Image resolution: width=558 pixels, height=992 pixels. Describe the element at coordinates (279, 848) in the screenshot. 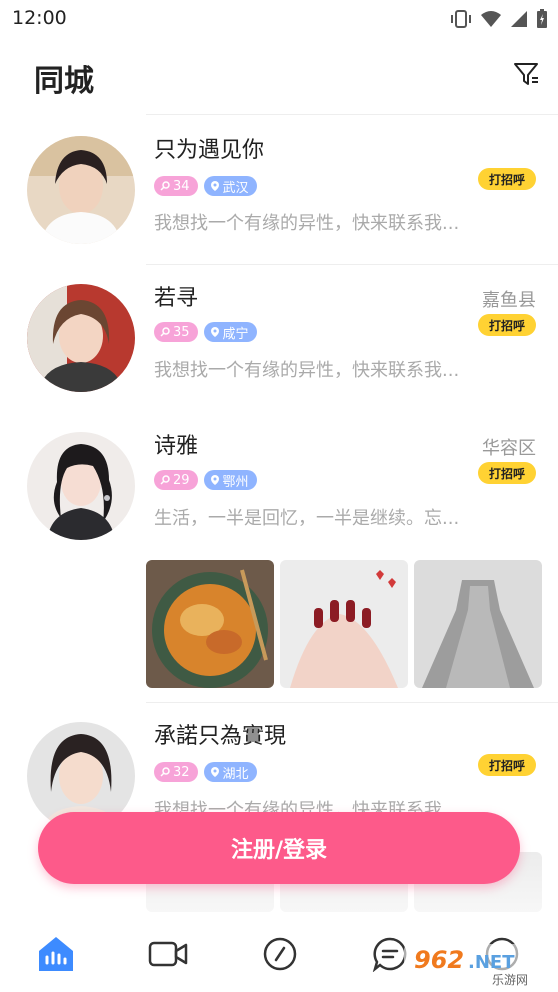

I see `login-register-button: 注册/登录` at that location.